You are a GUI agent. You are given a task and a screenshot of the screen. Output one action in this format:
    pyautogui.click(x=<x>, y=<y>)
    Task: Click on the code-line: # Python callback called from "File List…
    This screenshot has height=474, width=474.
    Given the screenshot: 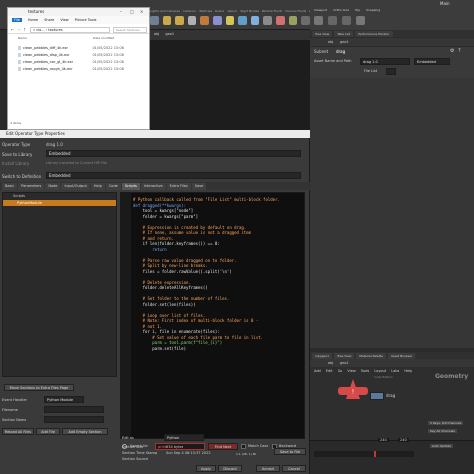 What is the action you would take?
    pyautogui.click(x=218, y=200)
    